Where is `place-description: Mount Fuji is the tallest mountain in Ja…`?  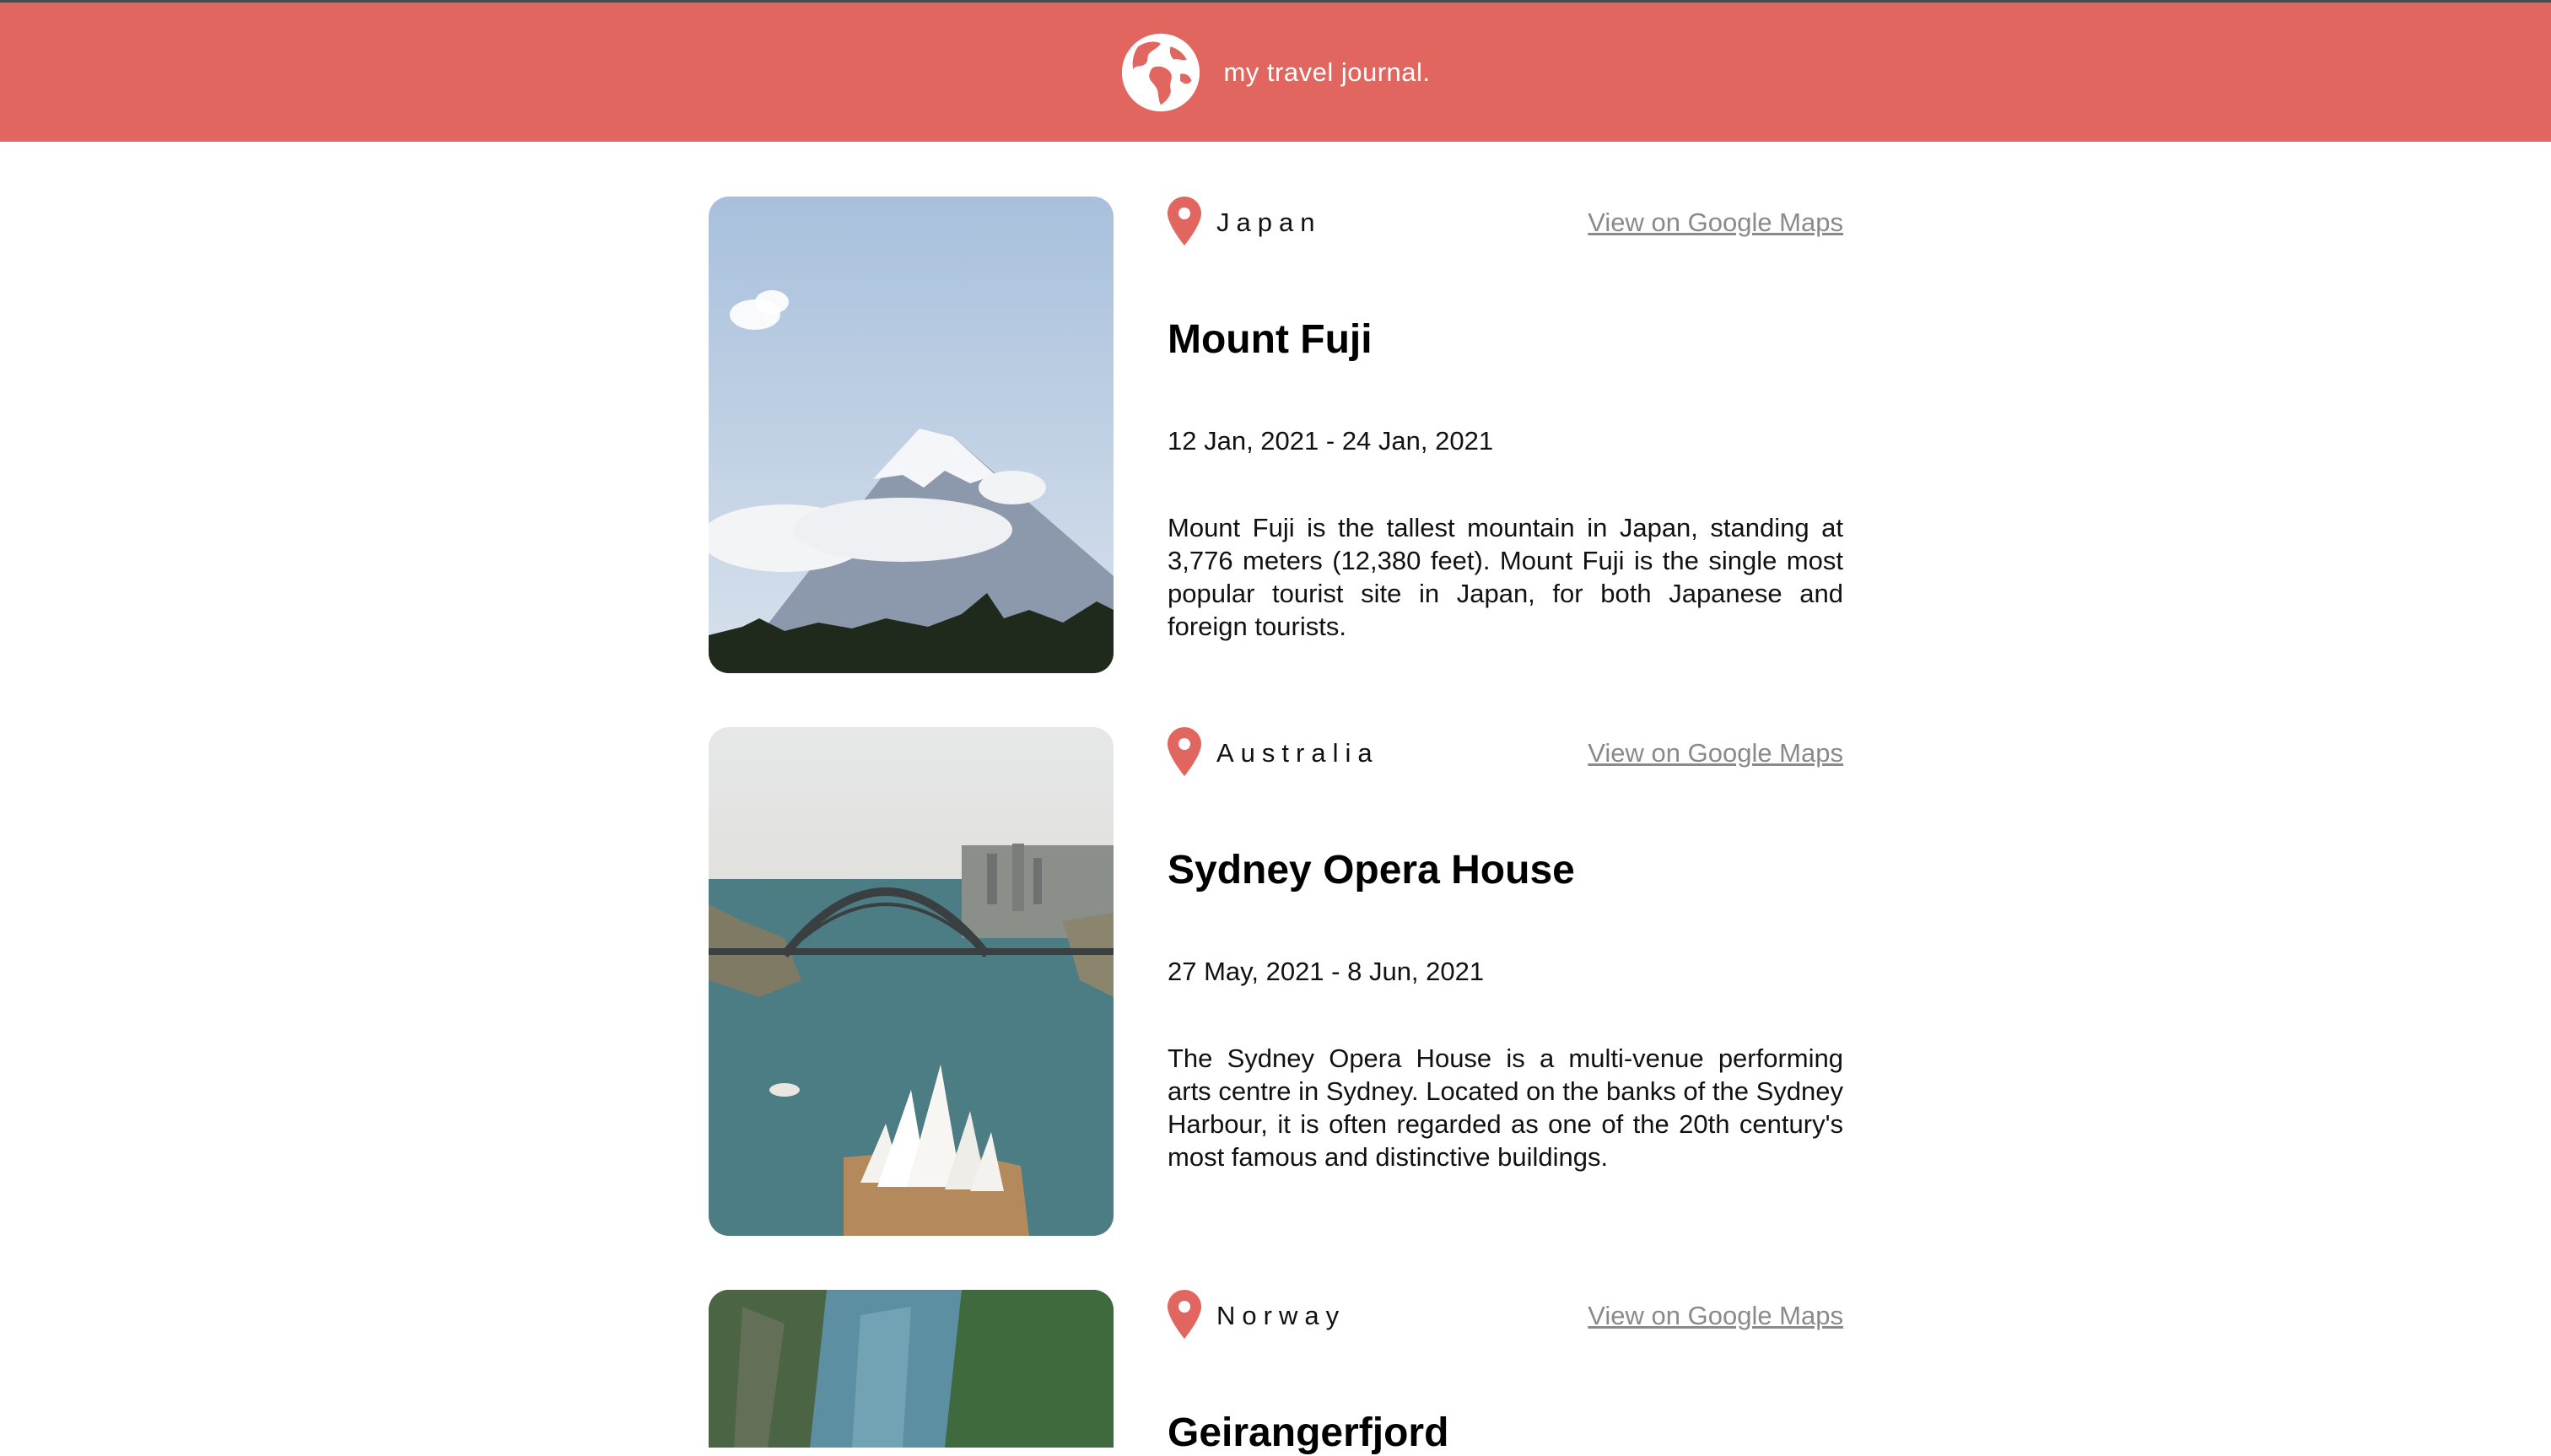 place-description: Mount Fuji is the tallest mountain in Ja… is located at coordinates (1505, 577).